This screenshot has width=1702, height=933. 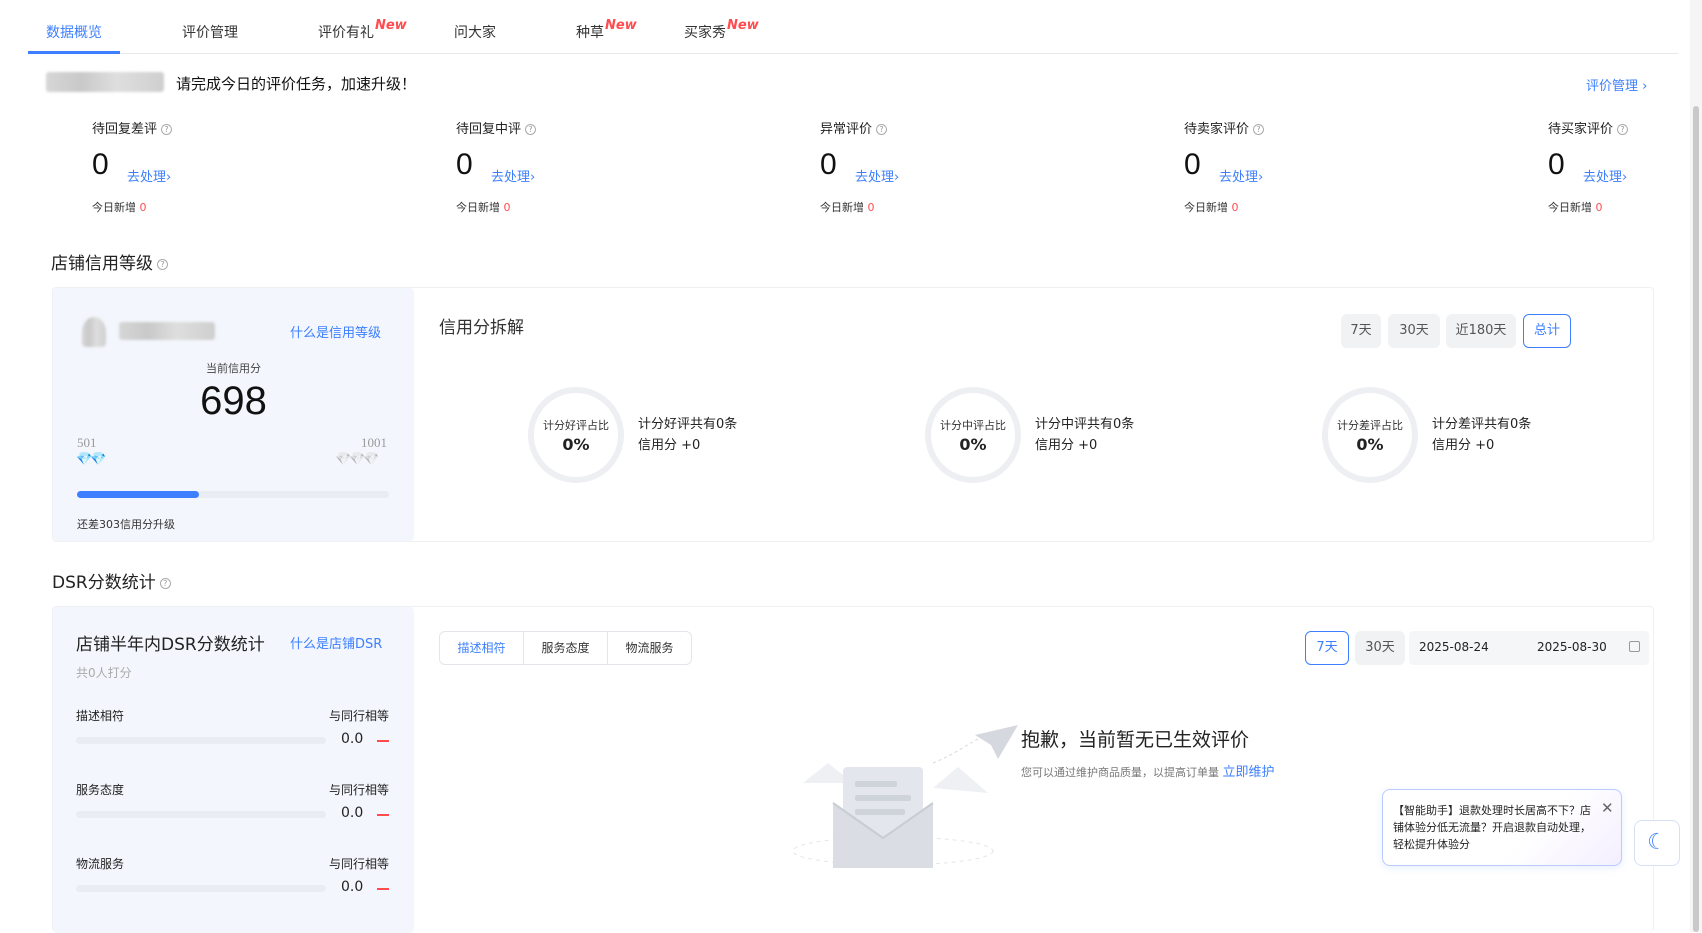 I want to click on tab-ask-everyone: 问大家, so click(x=475, y=32).